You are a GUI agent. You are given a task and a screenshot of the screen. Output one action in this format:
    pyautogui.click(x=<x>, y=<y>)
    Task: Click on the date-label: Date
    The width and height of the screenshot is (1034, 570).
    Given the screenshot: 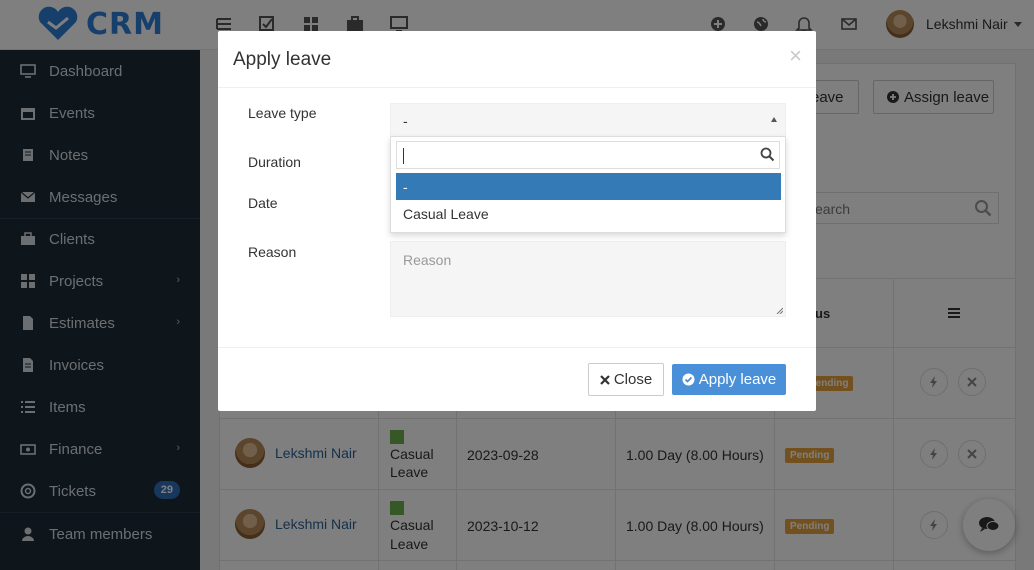 What is the action you would take?
    pyautogui.click(x=263, y=203)
    